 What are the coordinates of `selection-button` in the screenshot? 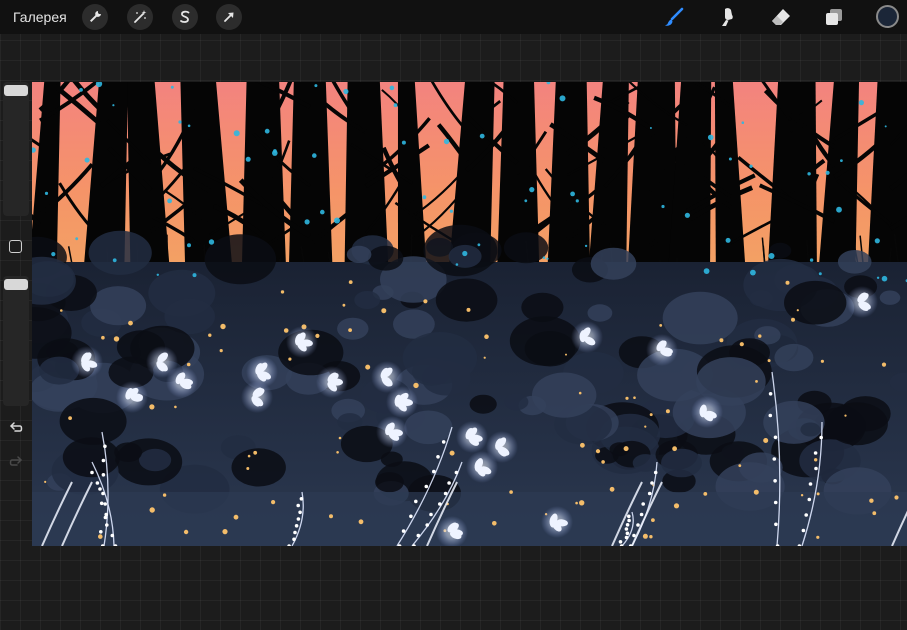 It's located at (185, 17).